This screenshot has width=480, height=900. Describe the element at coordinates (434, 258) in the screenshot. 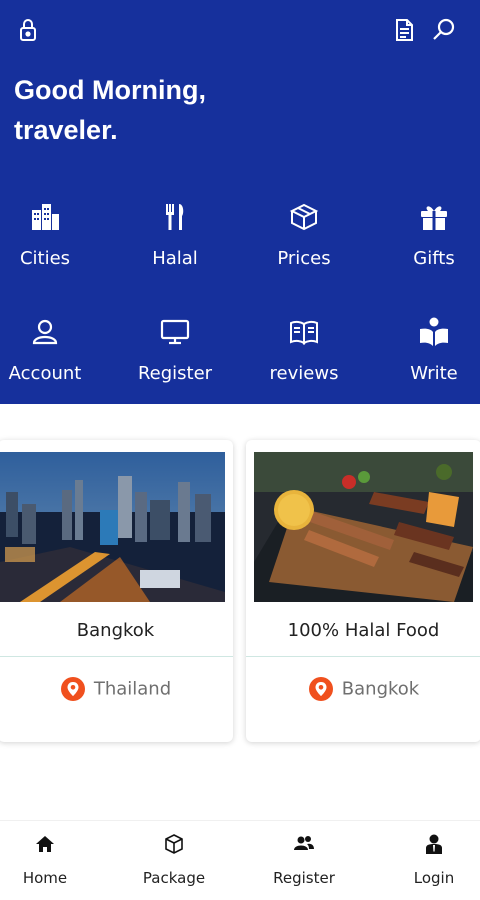

I see `grid-label: Gifts` at that location.